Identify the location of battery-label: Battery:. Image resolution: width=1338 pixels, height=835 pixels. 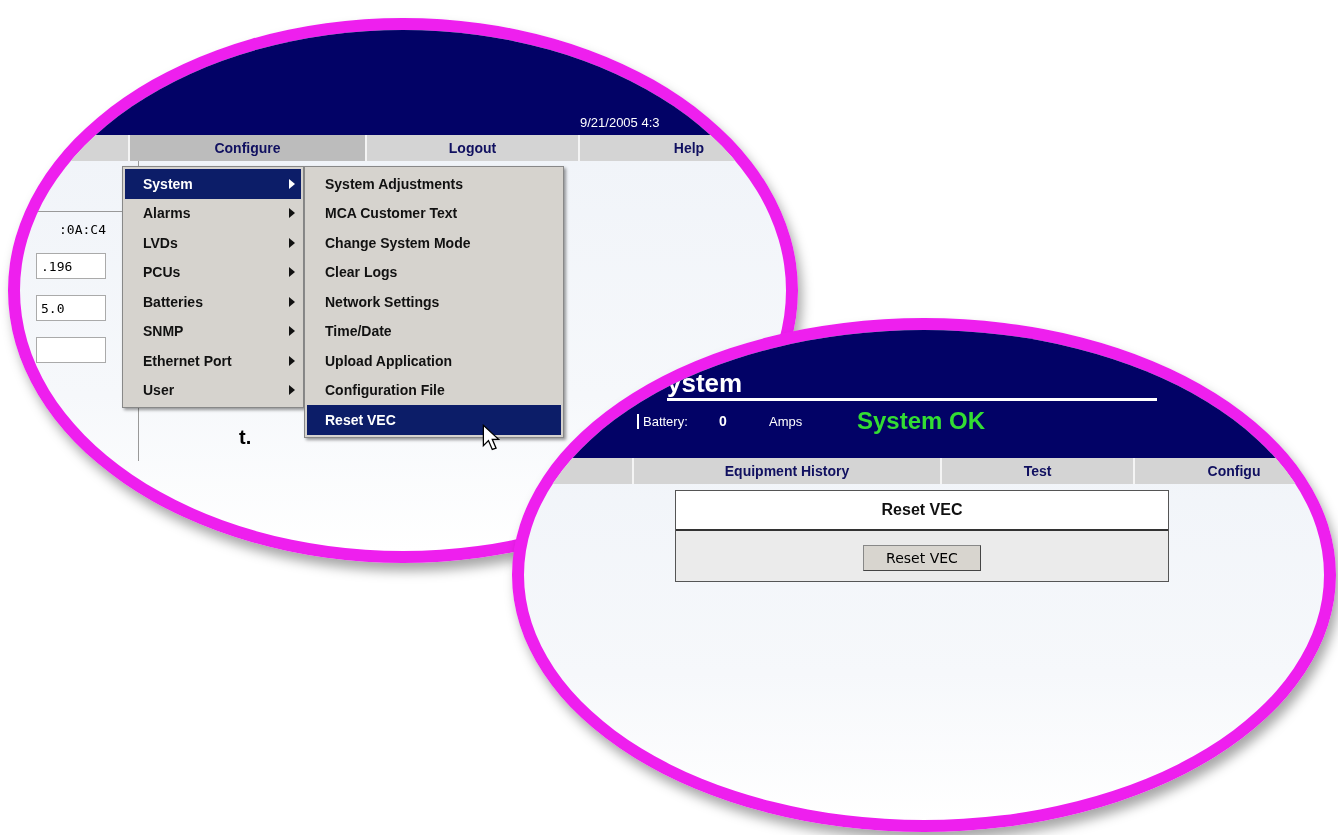
(678, 421).